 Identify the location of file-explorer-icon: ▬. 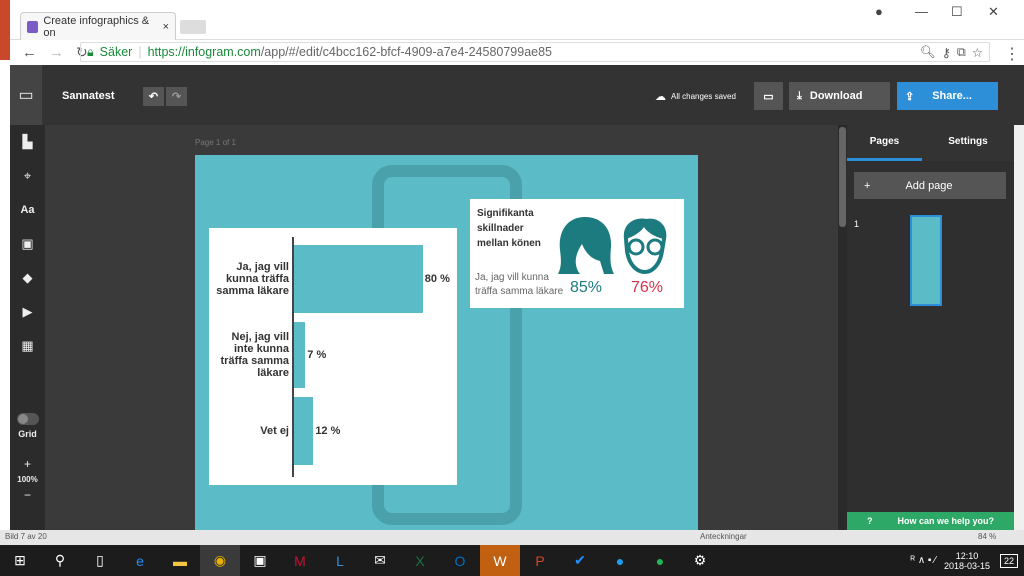
(180, 560).